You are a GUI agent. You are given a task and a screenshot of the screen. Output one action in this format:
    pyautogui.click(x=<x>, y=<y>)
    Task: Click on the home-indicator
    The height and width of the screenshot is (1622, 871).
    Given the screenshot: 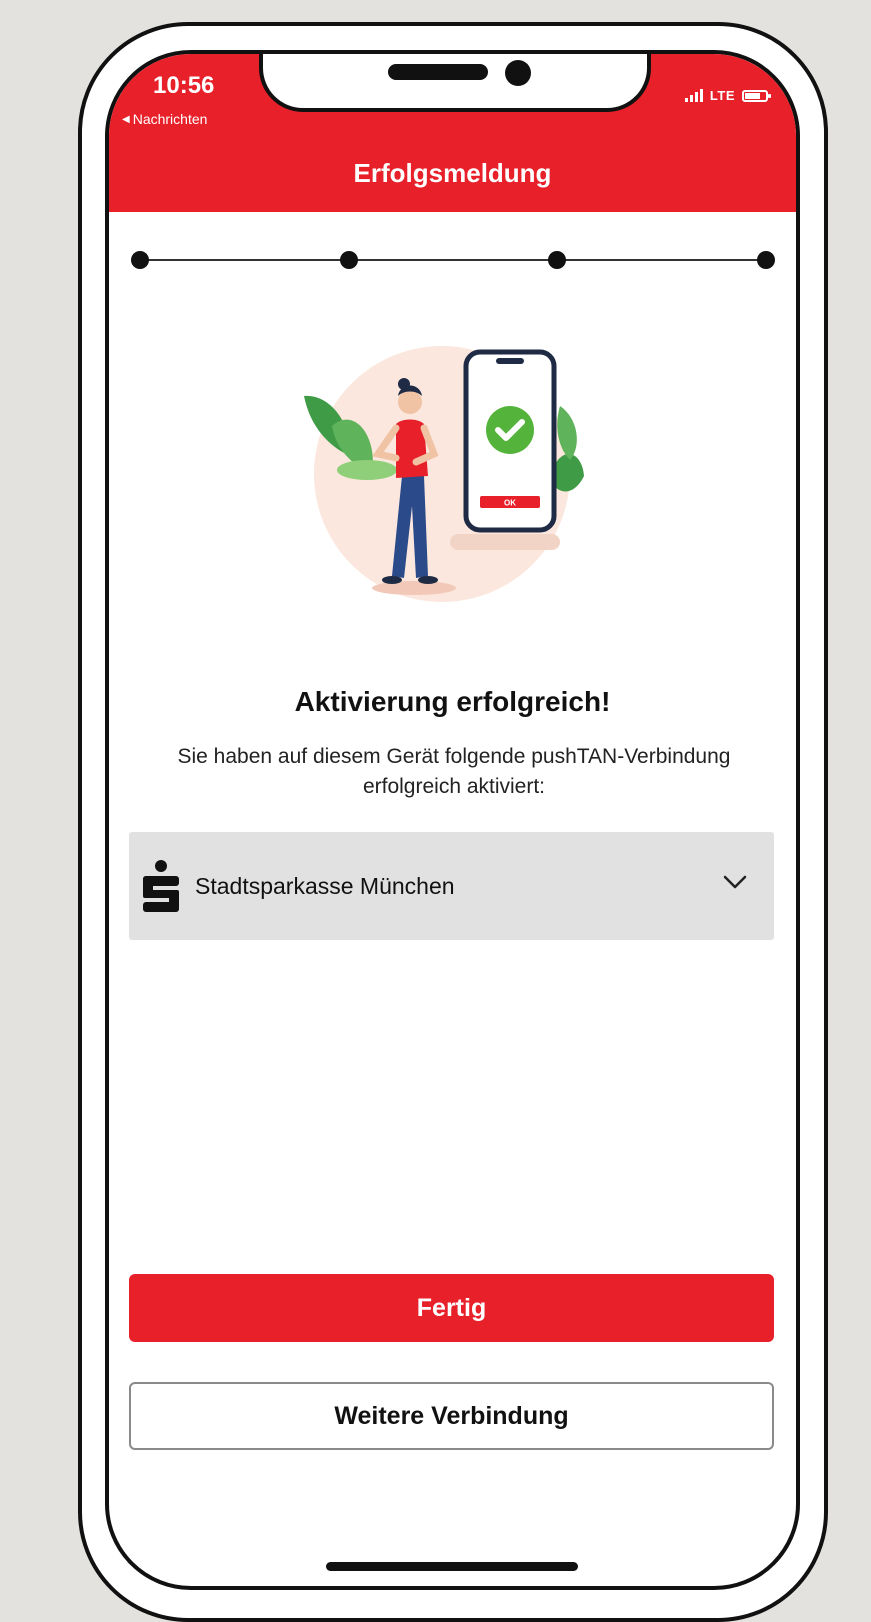 What is the action you would take?
    pyautogui.click(x=452, y=1566)
    